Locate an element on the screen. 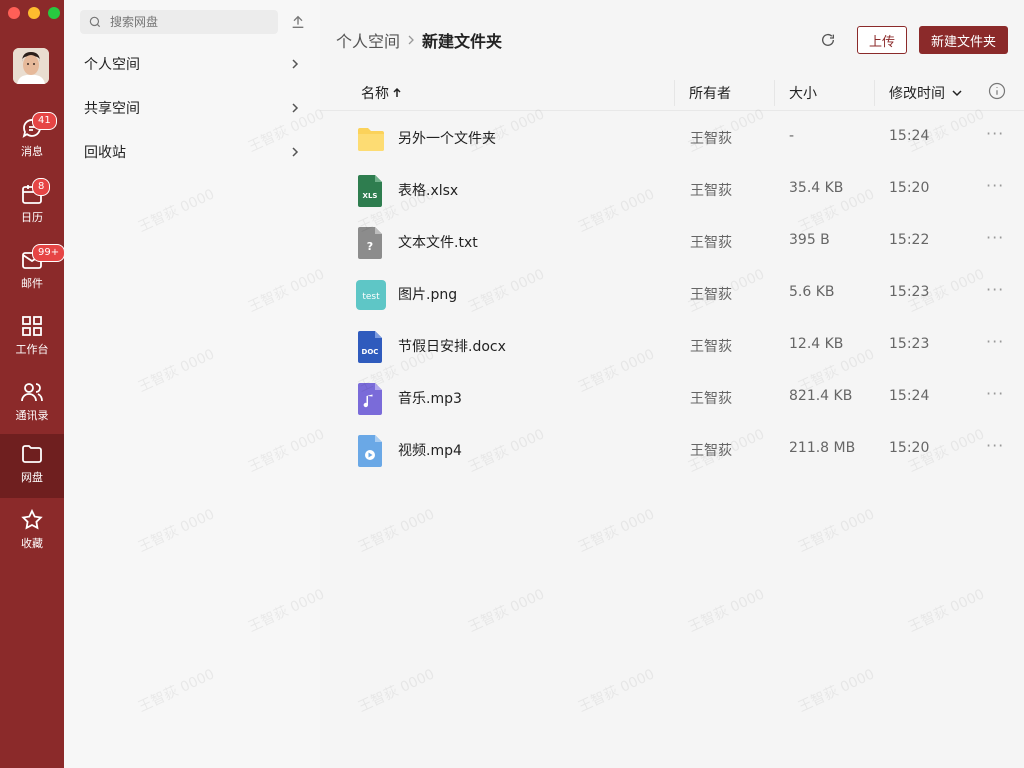 This screenshot has height=768, width=1024. maximize-window-button is located at coordinates (54, 13).